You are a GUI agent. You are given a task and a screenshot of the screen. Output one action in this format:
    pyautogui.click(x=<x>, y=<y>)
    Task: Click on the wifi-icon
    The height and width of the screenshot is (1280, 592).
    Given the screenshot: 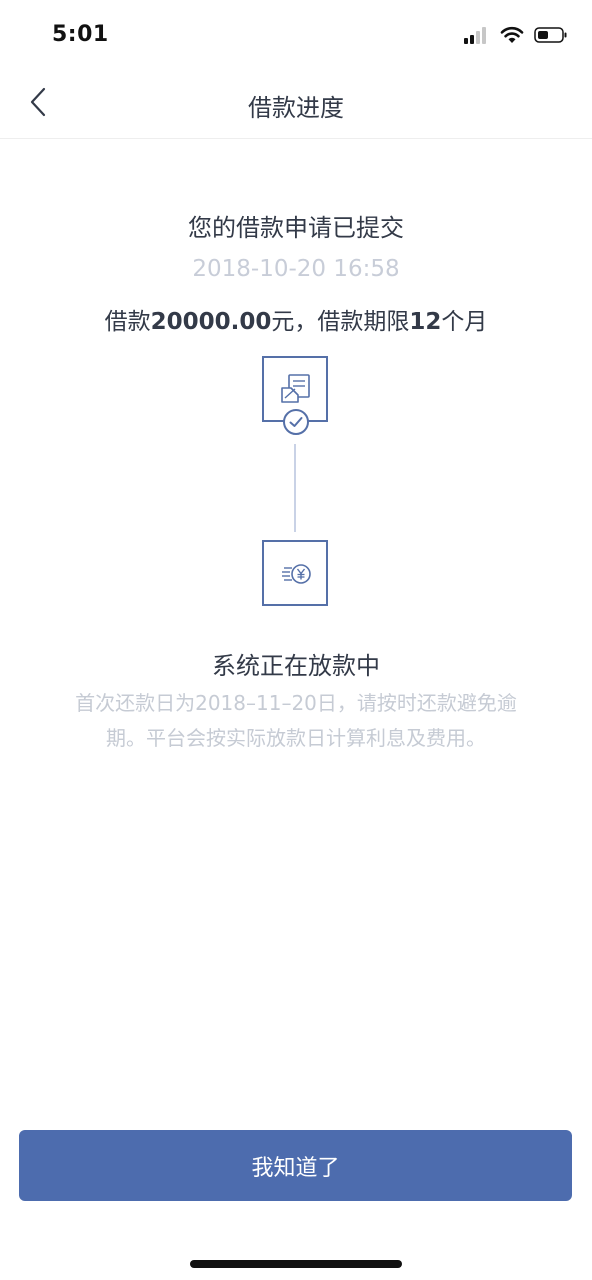 What is the action you would take?
    pyautogui.click(x=512, y=37)
    